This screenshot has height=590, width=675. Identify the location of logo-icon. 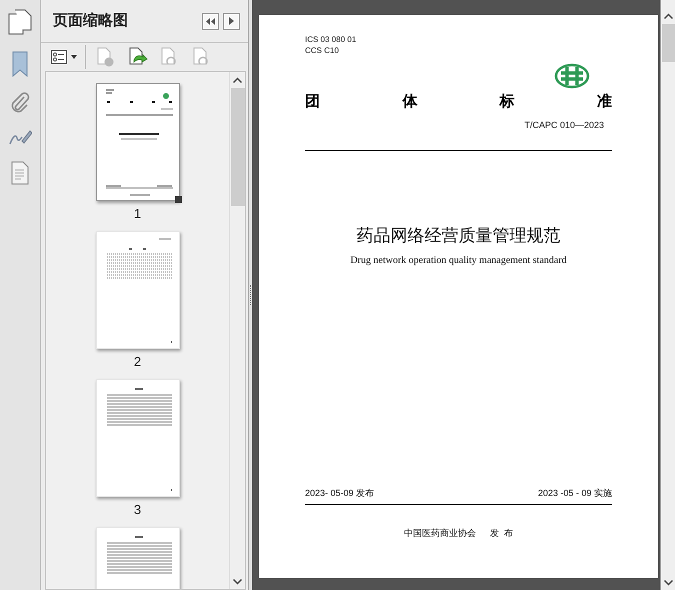
(165, 96).